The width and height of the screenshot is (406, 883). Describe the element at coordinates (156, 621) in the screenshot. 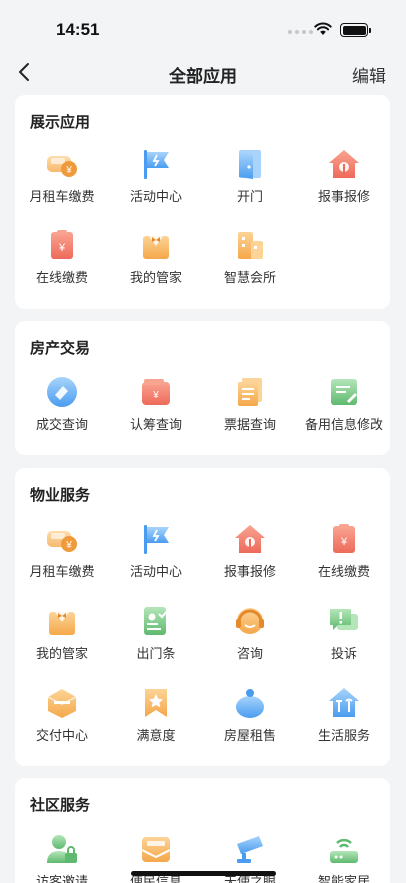

I see `exit-pass-icon` at that location.